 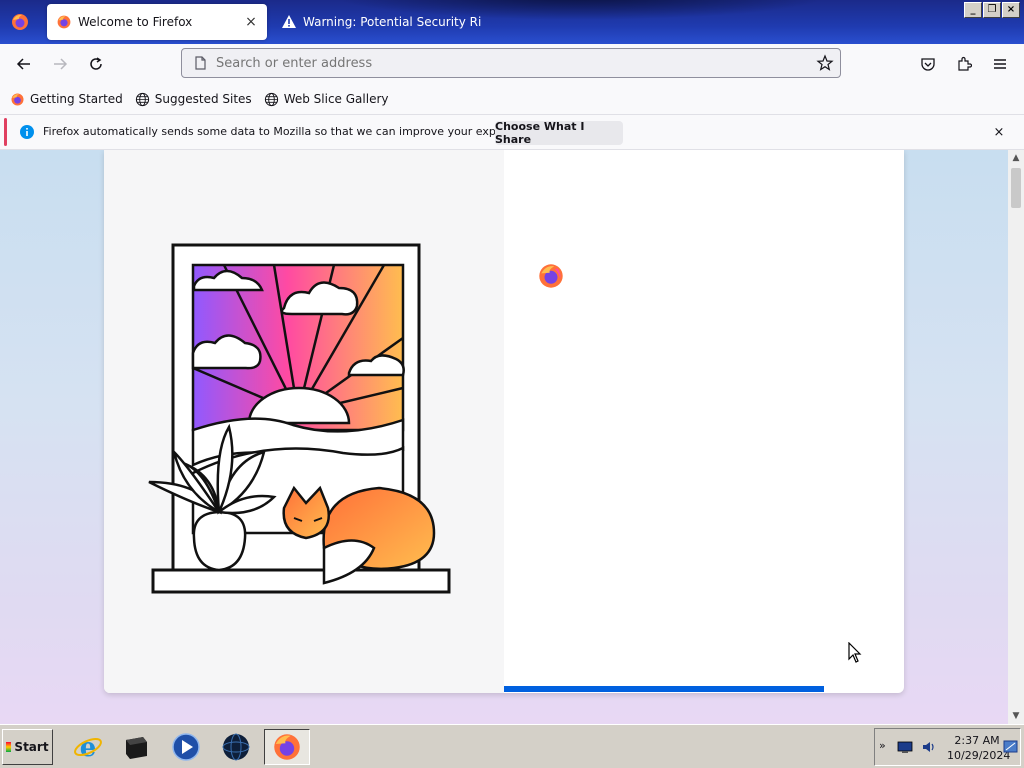 I want to click on extensions-button, so click(x=964, y=64).